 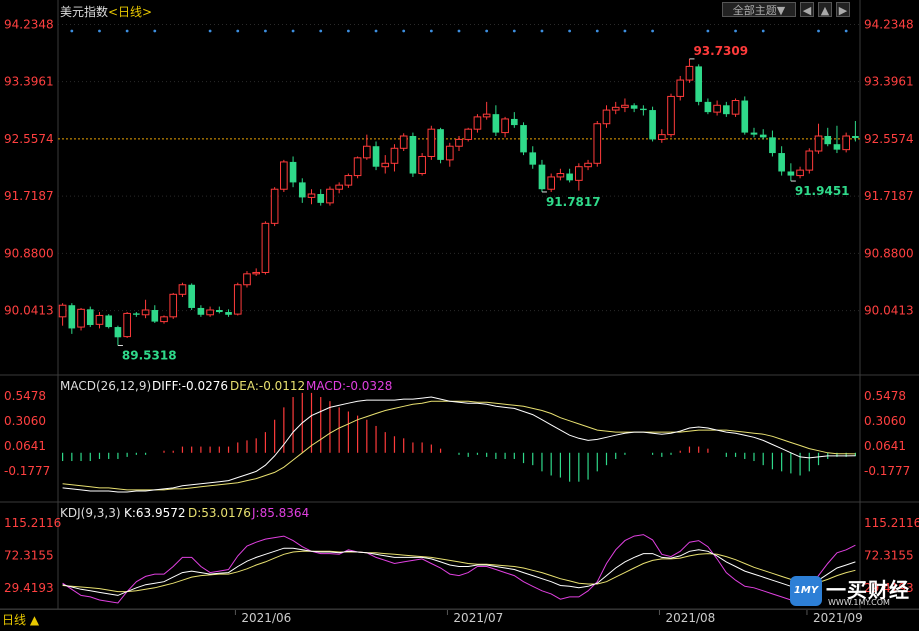 I want to click on macd-tick-left: 0.3060, so click(x=25, y=421).